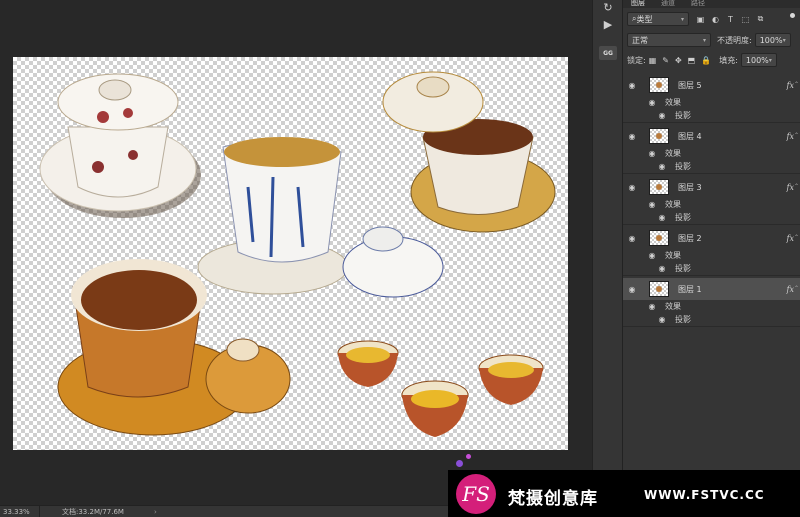 This screenshot has height=517, width=800. I want to click on tab-channels: 通道, so click(668, 4).